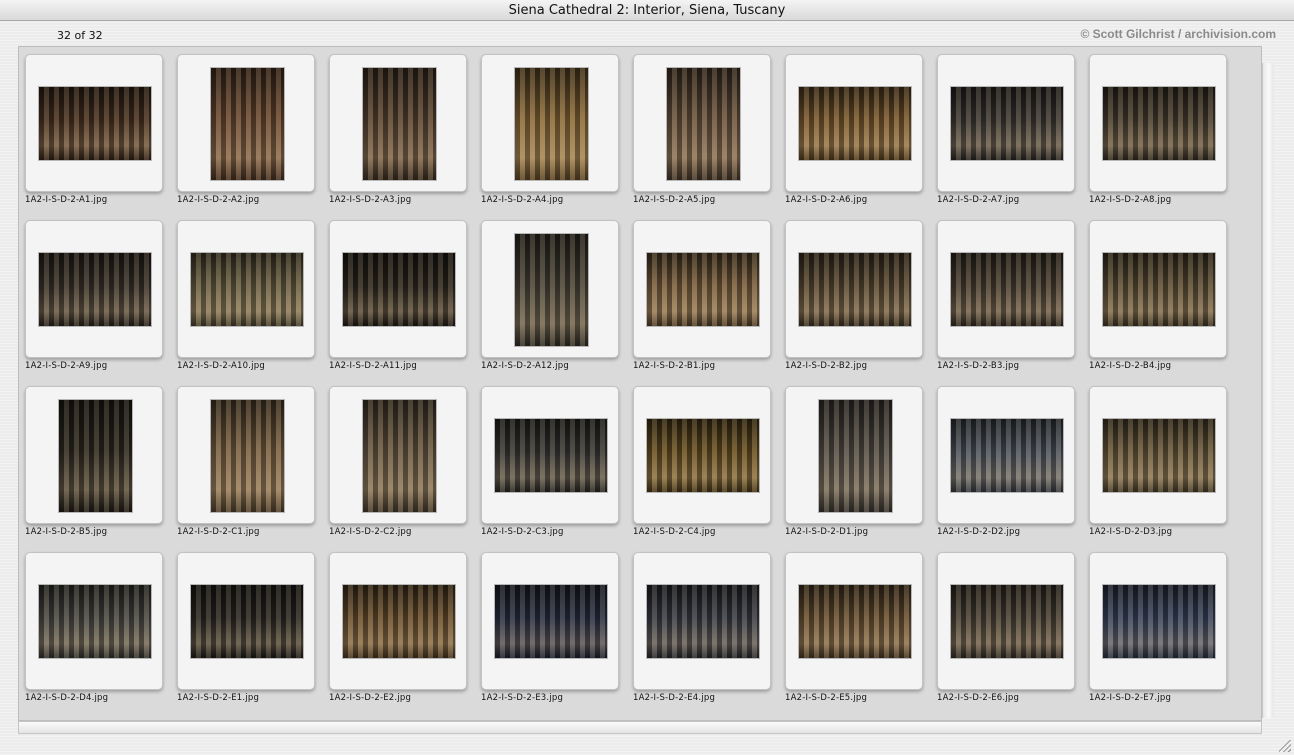  I want to click on thumbnail-item: 1A2-I-S-D-2-A10.jpg, so click(246, 300).